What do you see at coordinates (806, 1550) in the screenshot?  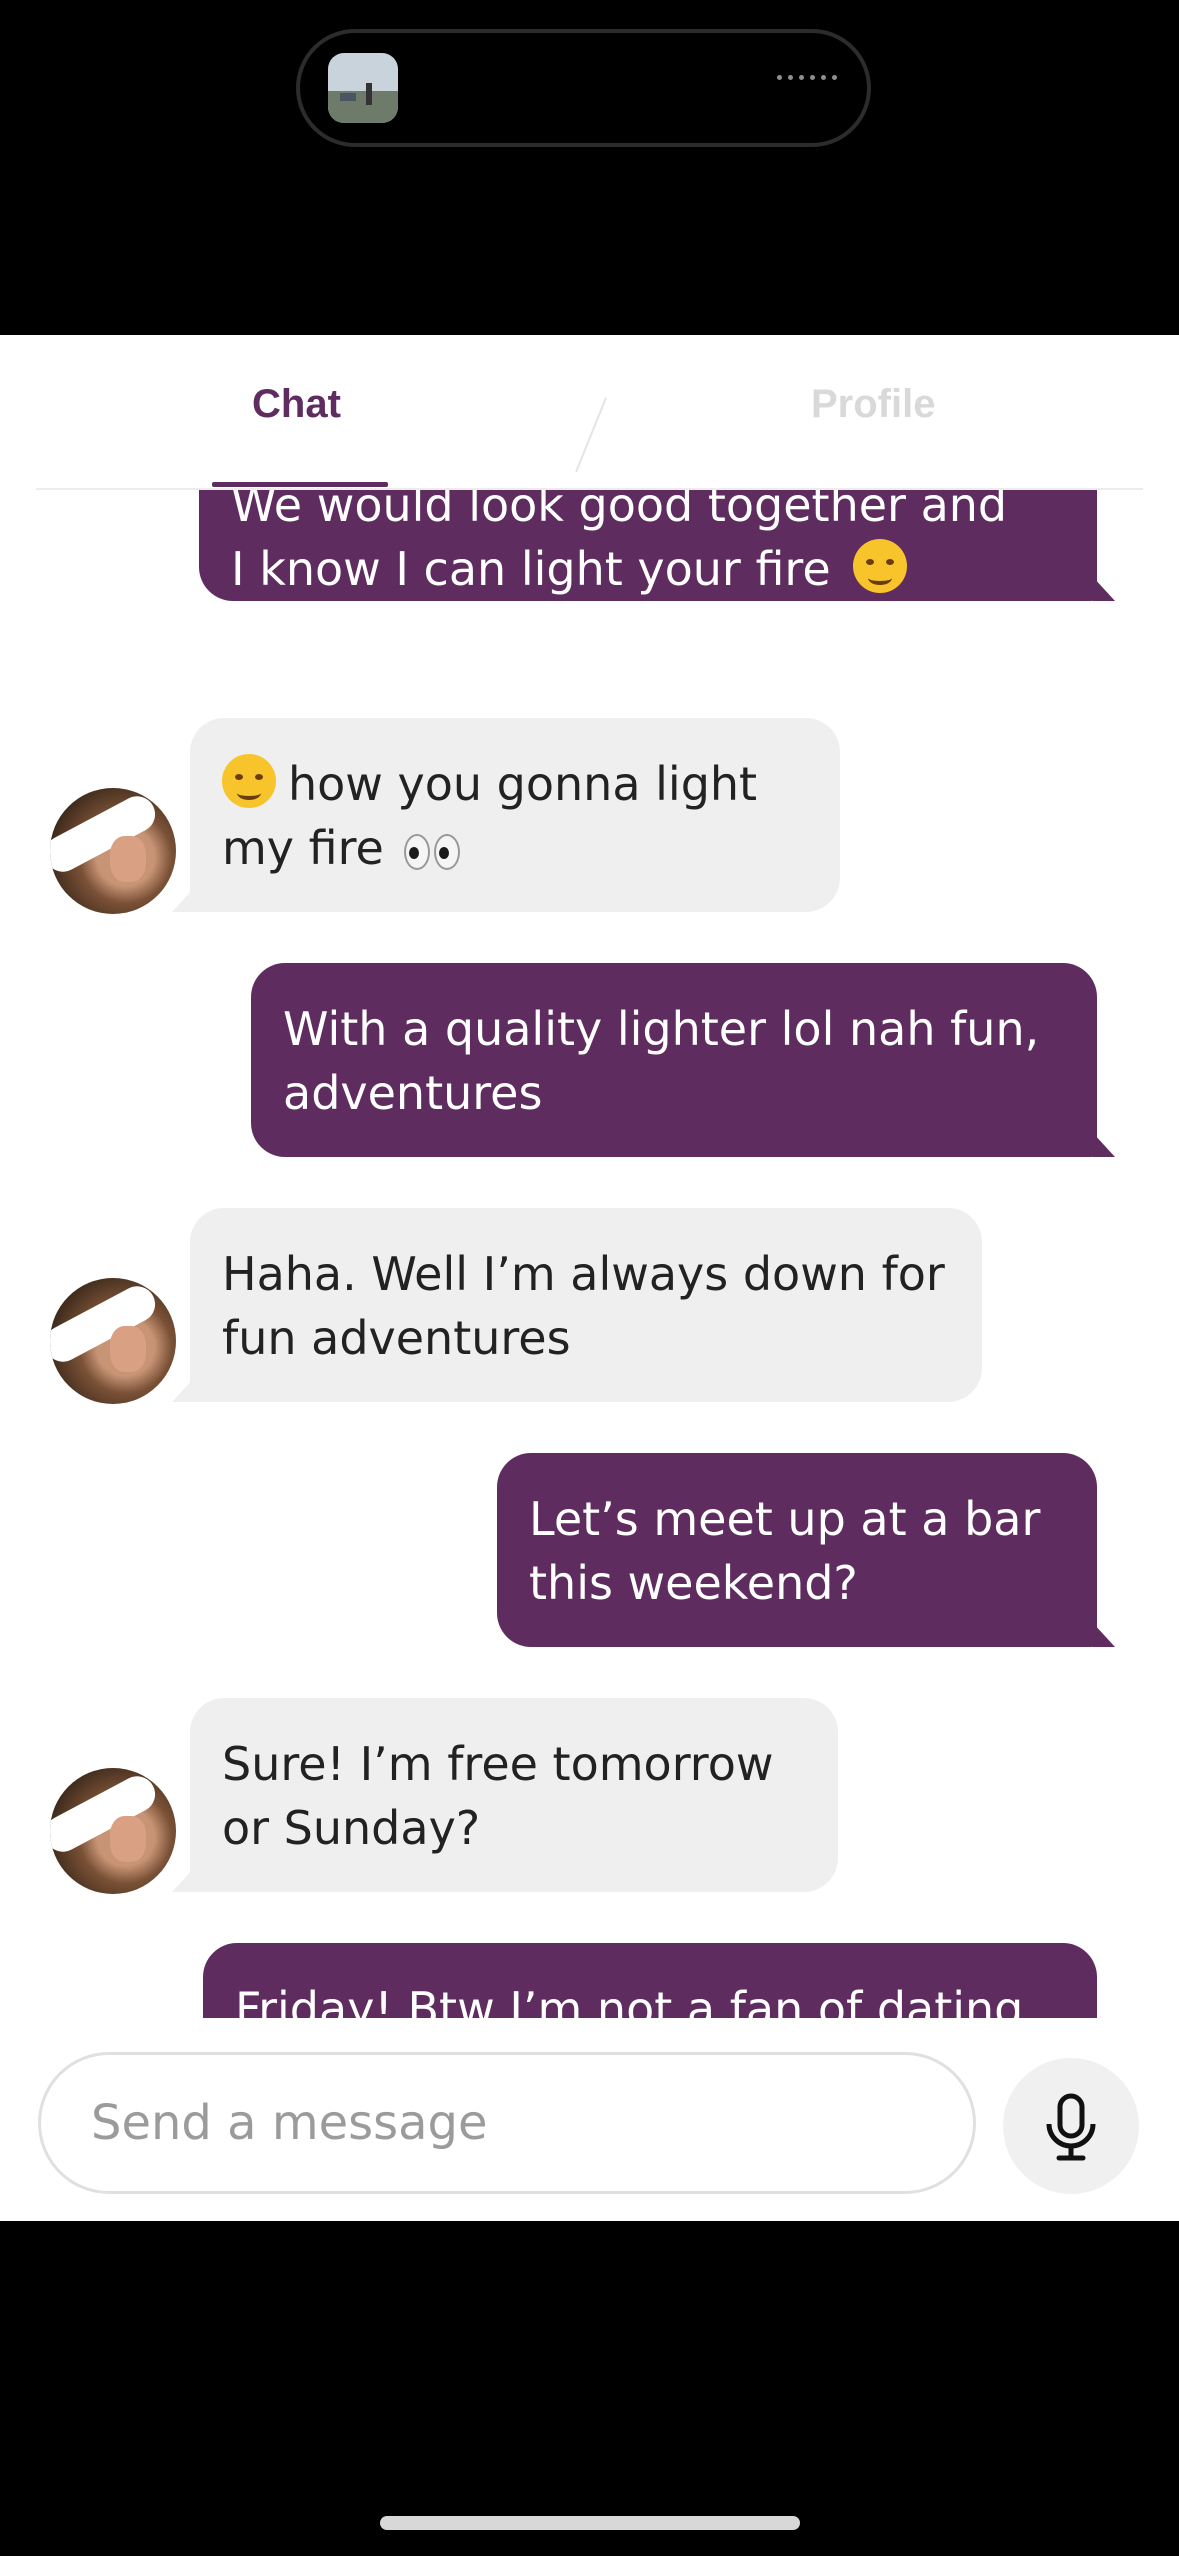 I see `sent-message: Let’s meet up at a bar this weekend?` at bounding box center [806, 1550].